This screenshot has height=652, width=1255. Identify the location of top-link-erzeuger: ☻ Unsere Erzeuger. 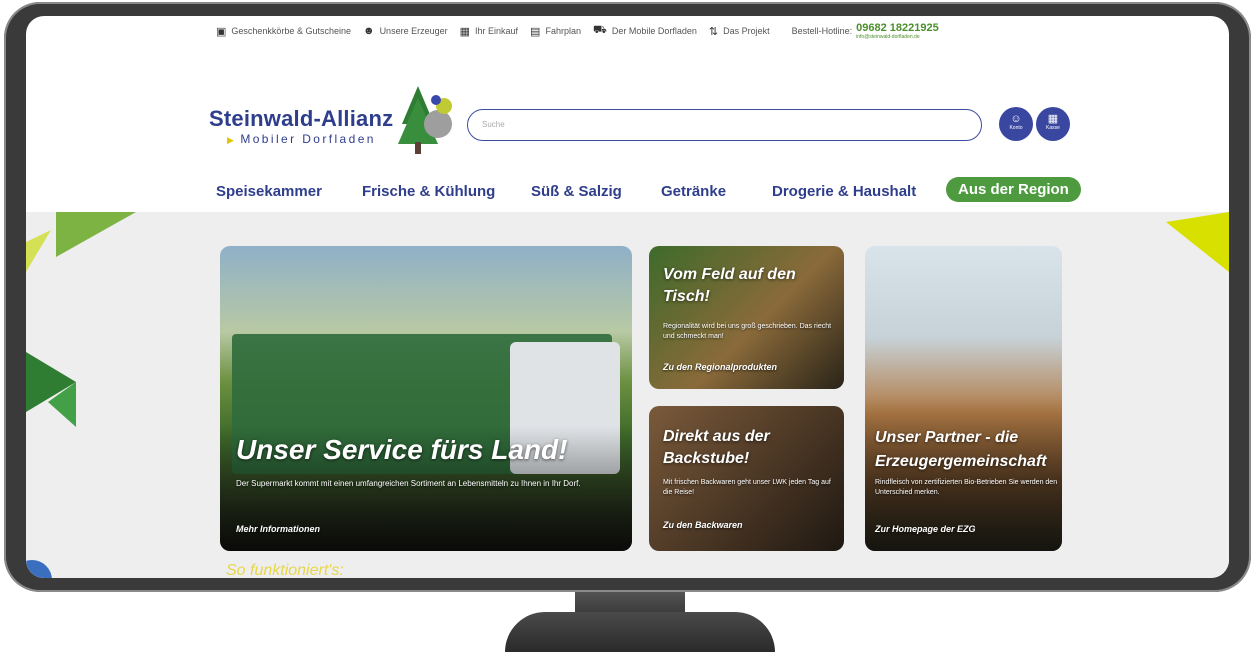
(405, 31).